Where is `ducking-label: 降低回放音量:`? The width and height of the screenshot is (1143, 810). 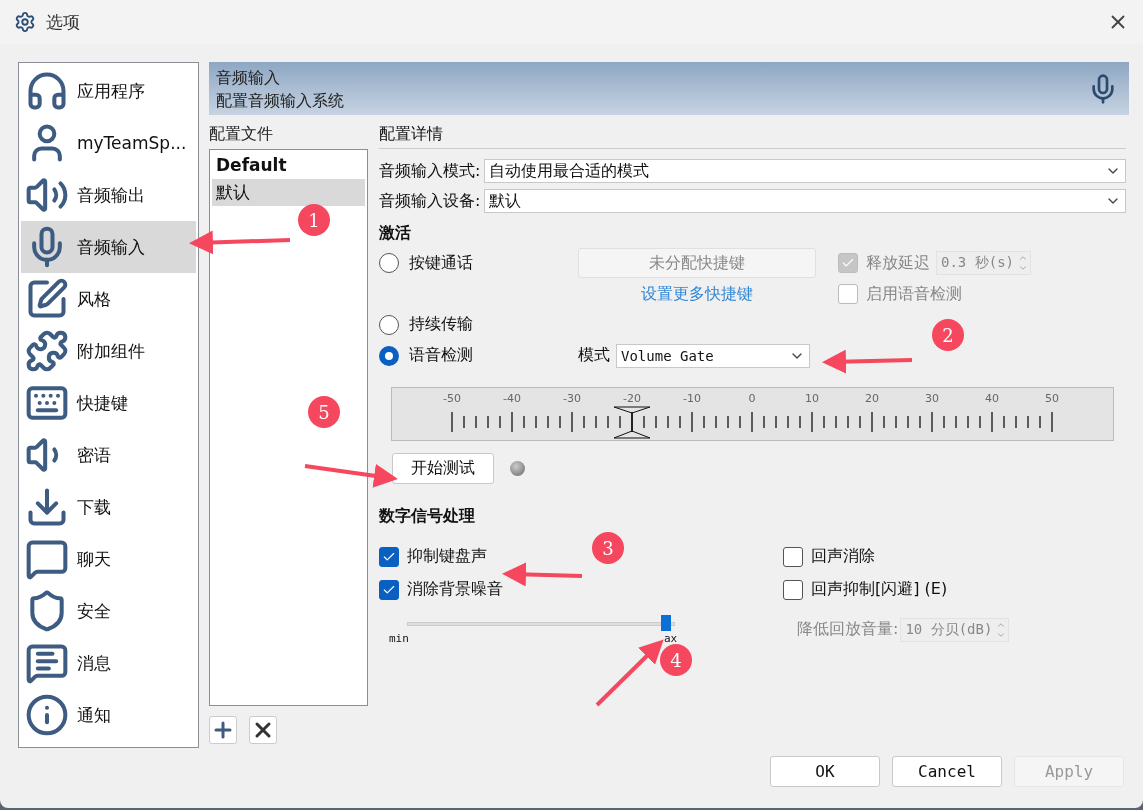 ducking-label: 降低回放音量: is located at coordinates (848, 629).